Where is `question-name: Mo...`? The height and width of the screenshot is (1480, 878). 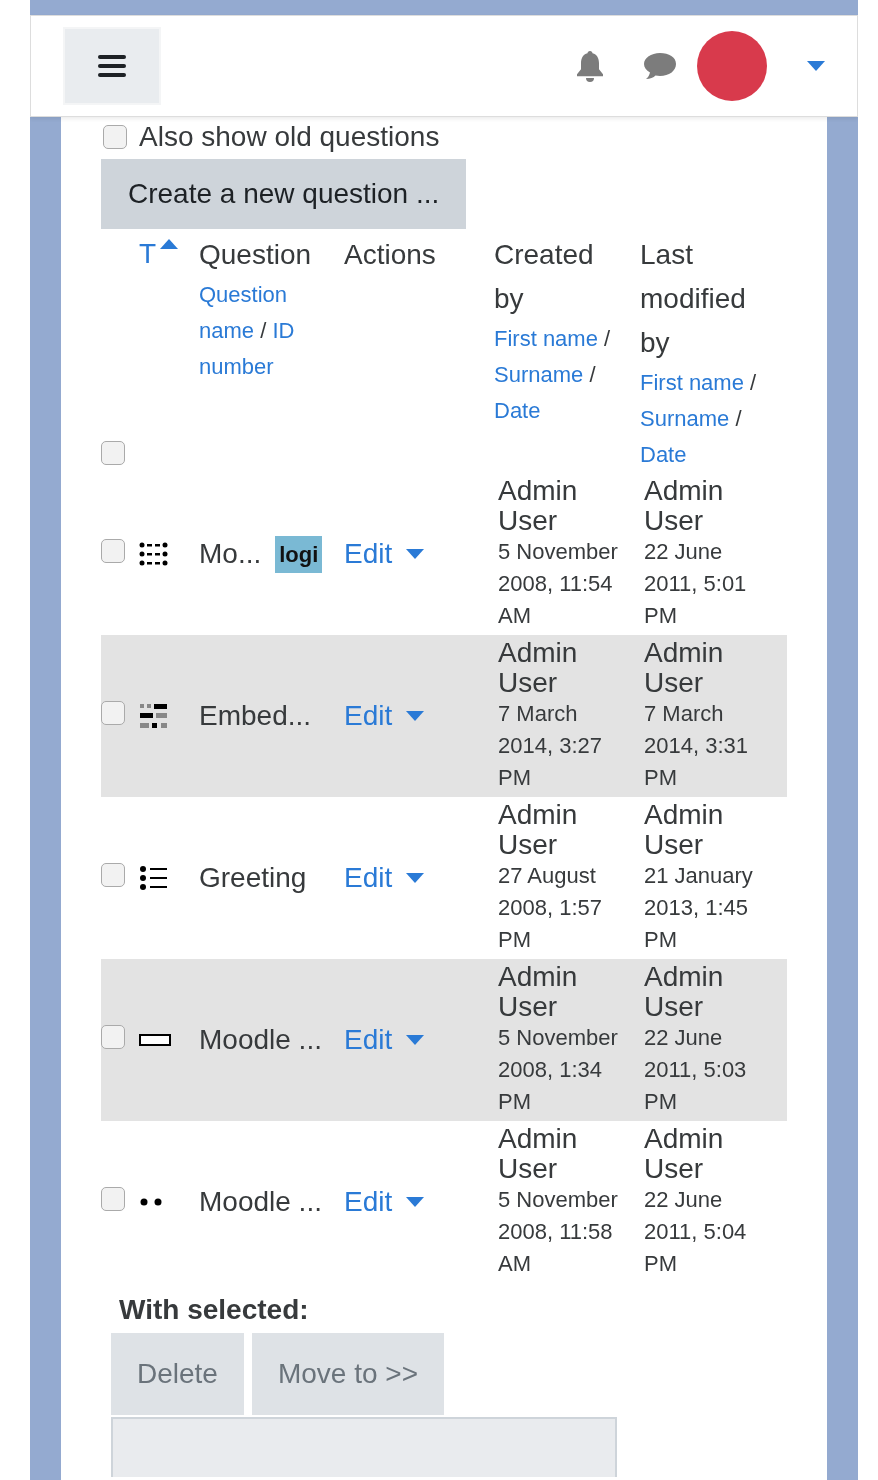 question-name: Mo... is located at coordinates (230, 554).